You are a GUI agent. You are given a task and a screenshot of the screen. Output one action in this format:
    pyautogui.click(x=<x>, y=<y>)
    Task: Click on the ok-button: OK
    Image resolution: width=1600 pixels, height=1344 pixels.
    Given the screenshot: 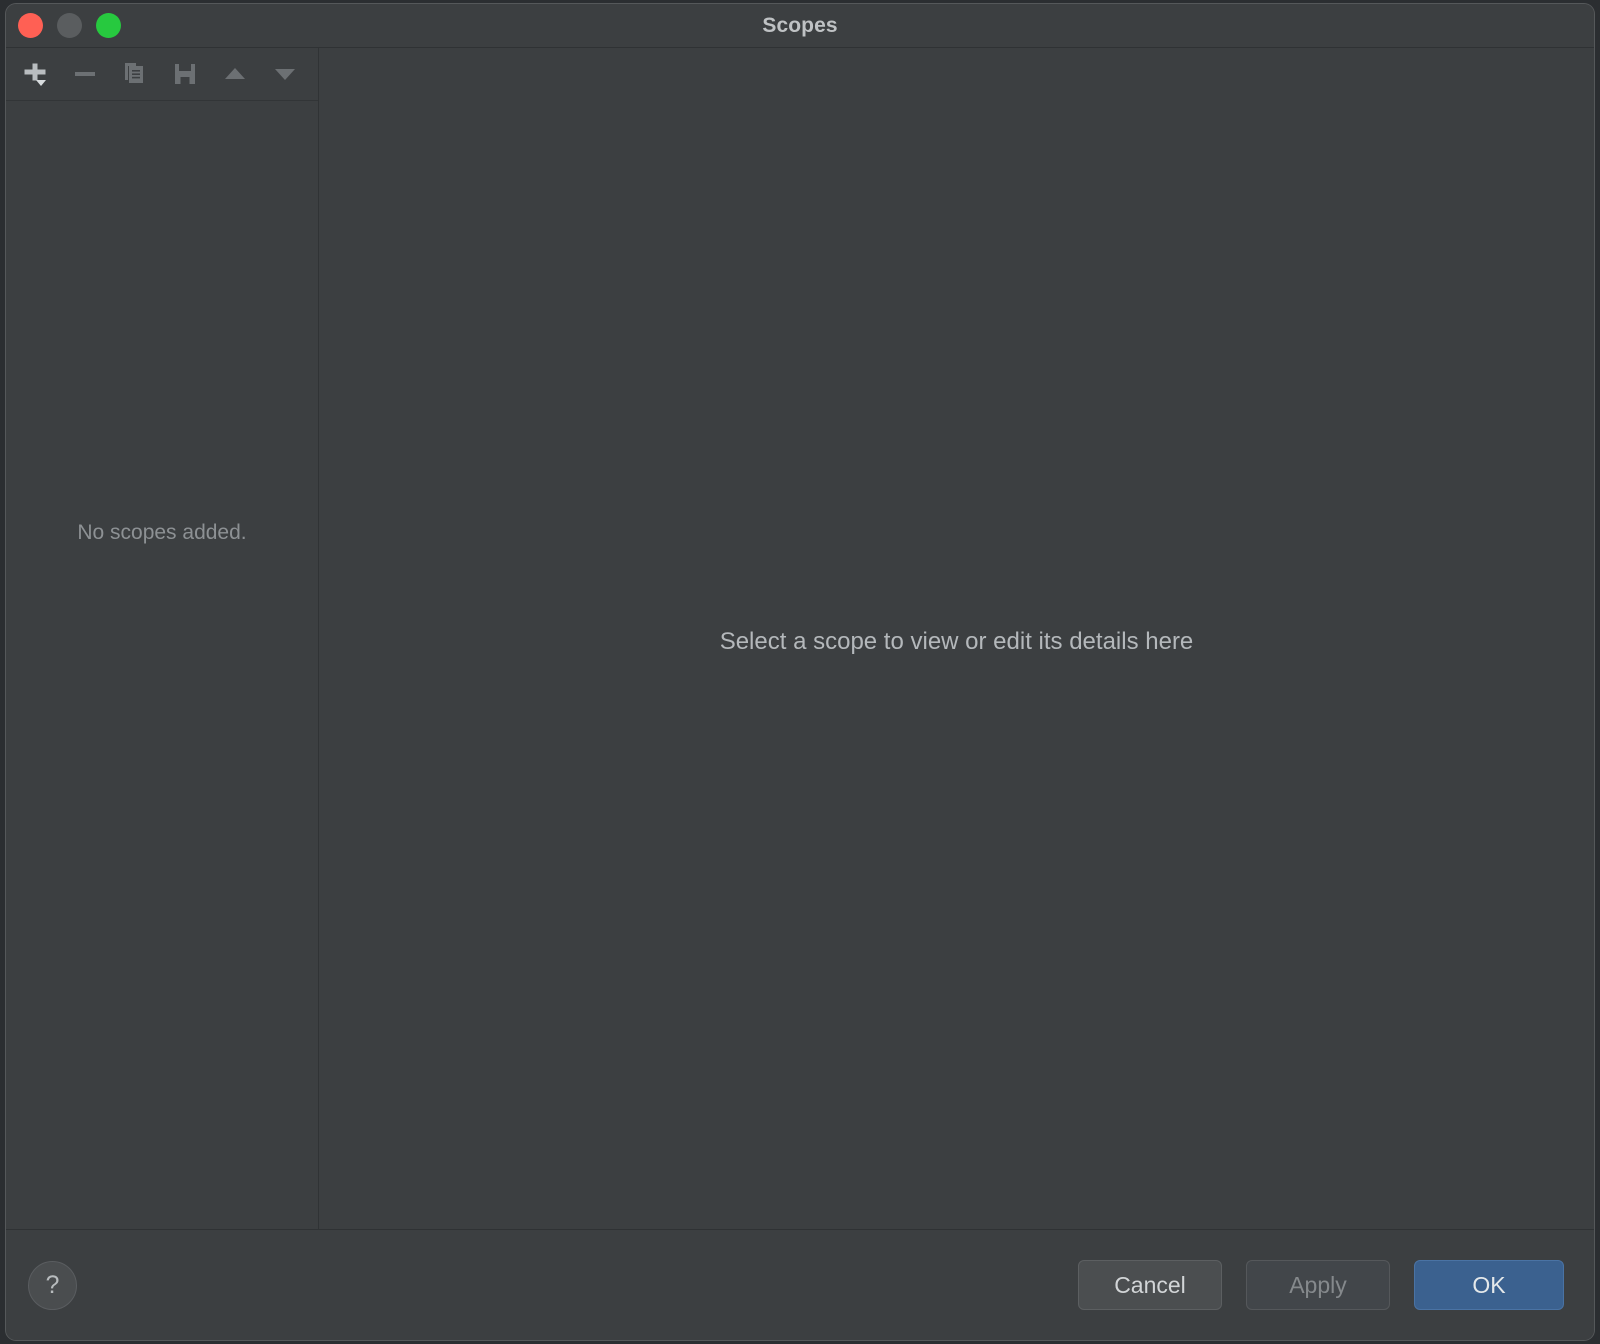 What is the action you would take?
    pyautogui.click(x=1489, y=1285)
    